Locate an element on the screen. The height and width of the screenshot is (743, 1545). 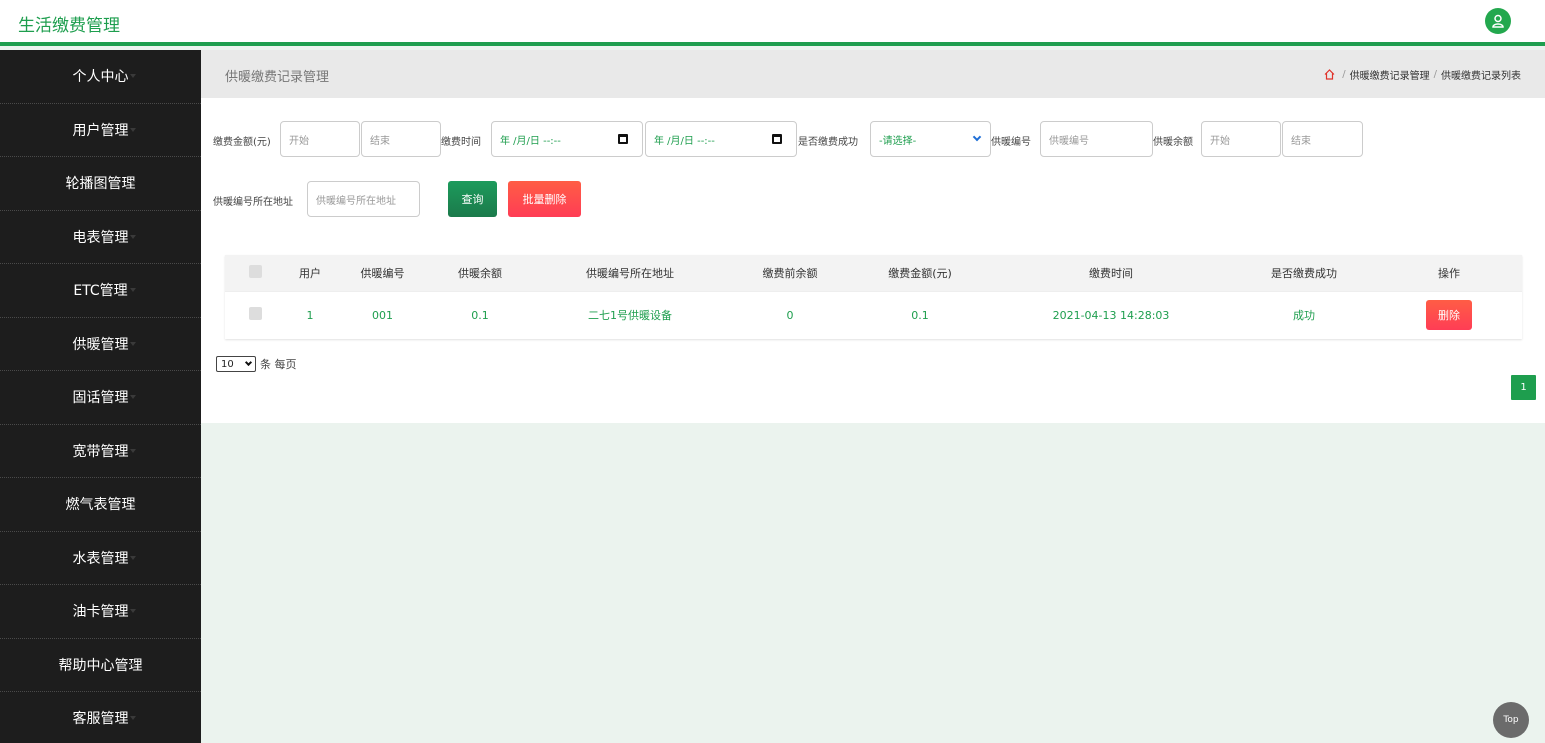
sidebar-item-personal-center: 个人中心 is located at coordinates (100, 77).